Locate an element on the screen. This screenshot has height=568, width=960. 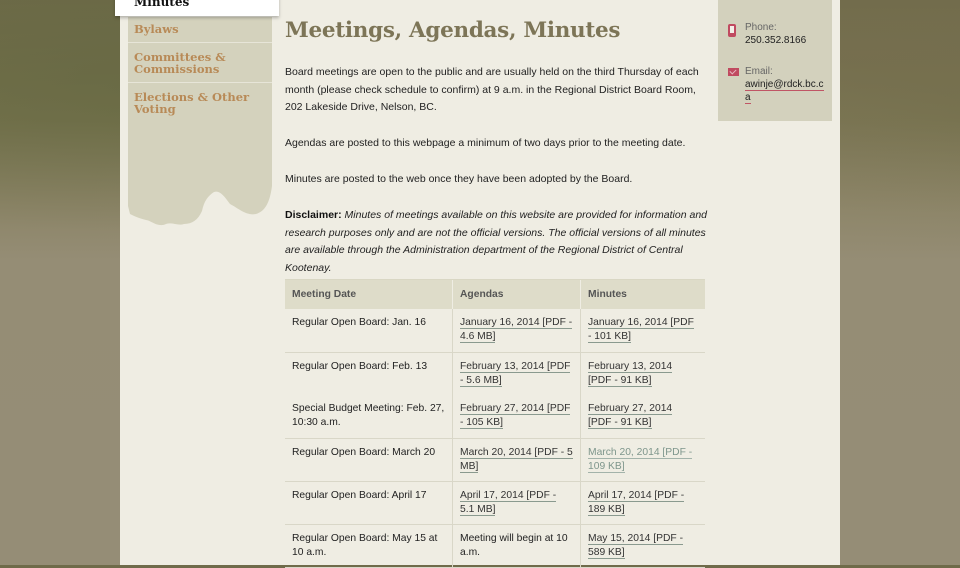
header-agendas: Agendas is located at coordinates (516, 294).